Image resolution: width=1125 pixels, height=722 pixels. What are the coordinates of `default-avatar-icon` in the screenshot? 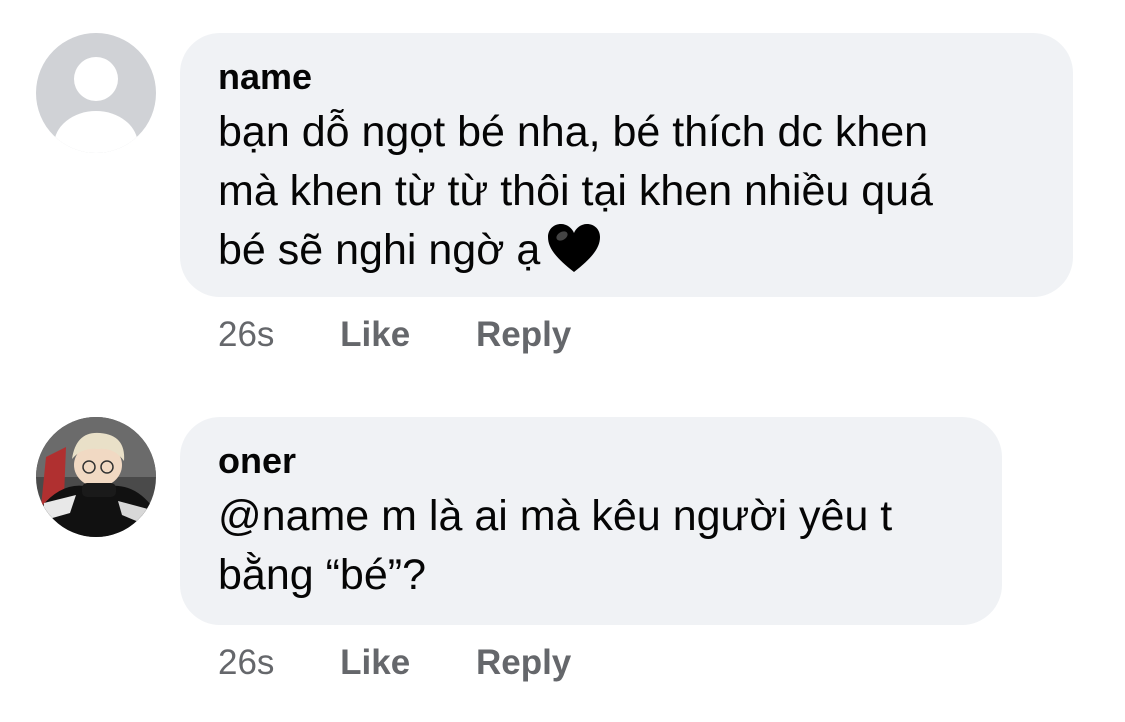 It's located at (96, 93).